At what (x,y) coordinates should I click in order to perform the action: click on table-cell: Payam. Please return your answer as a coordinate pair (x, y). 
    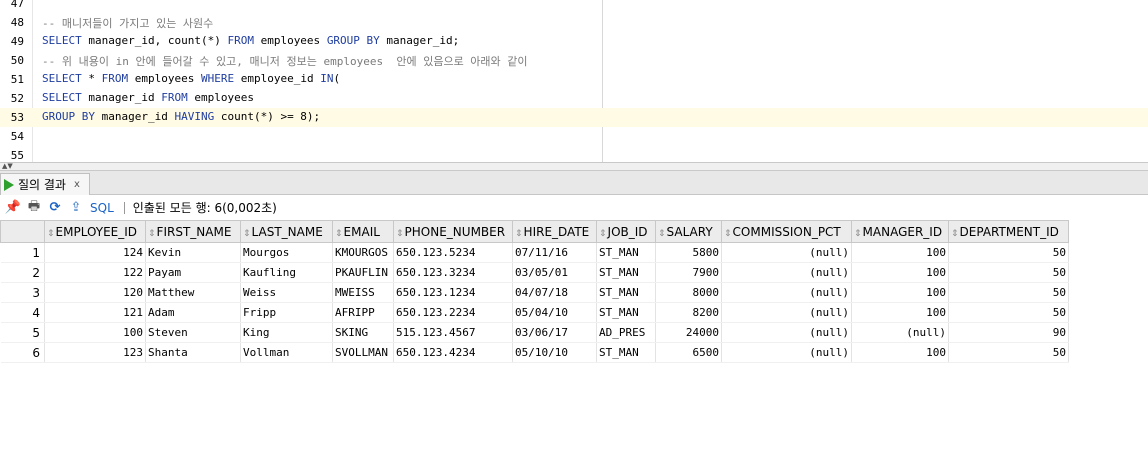
    Looking at the image, I should click on (193, 272).